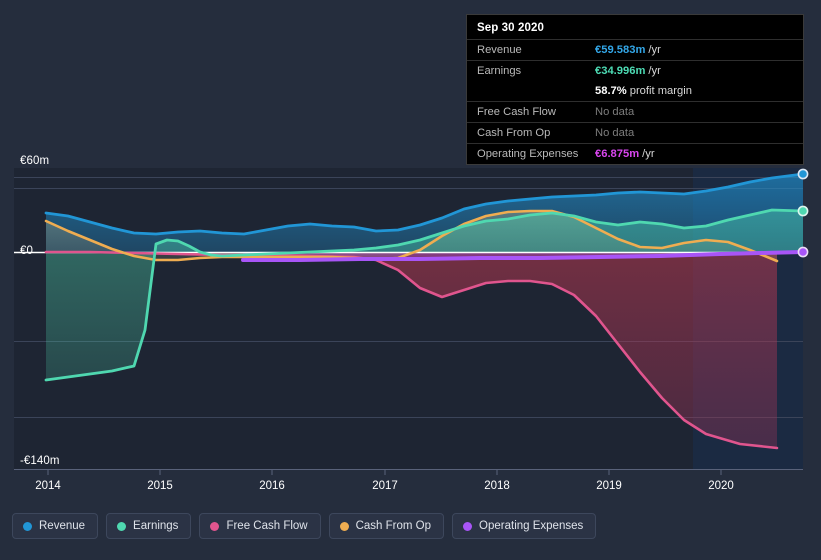 This screenshot has height=560, width=821. I want to click on endpoint-marker-earnings, so click(803, 211).